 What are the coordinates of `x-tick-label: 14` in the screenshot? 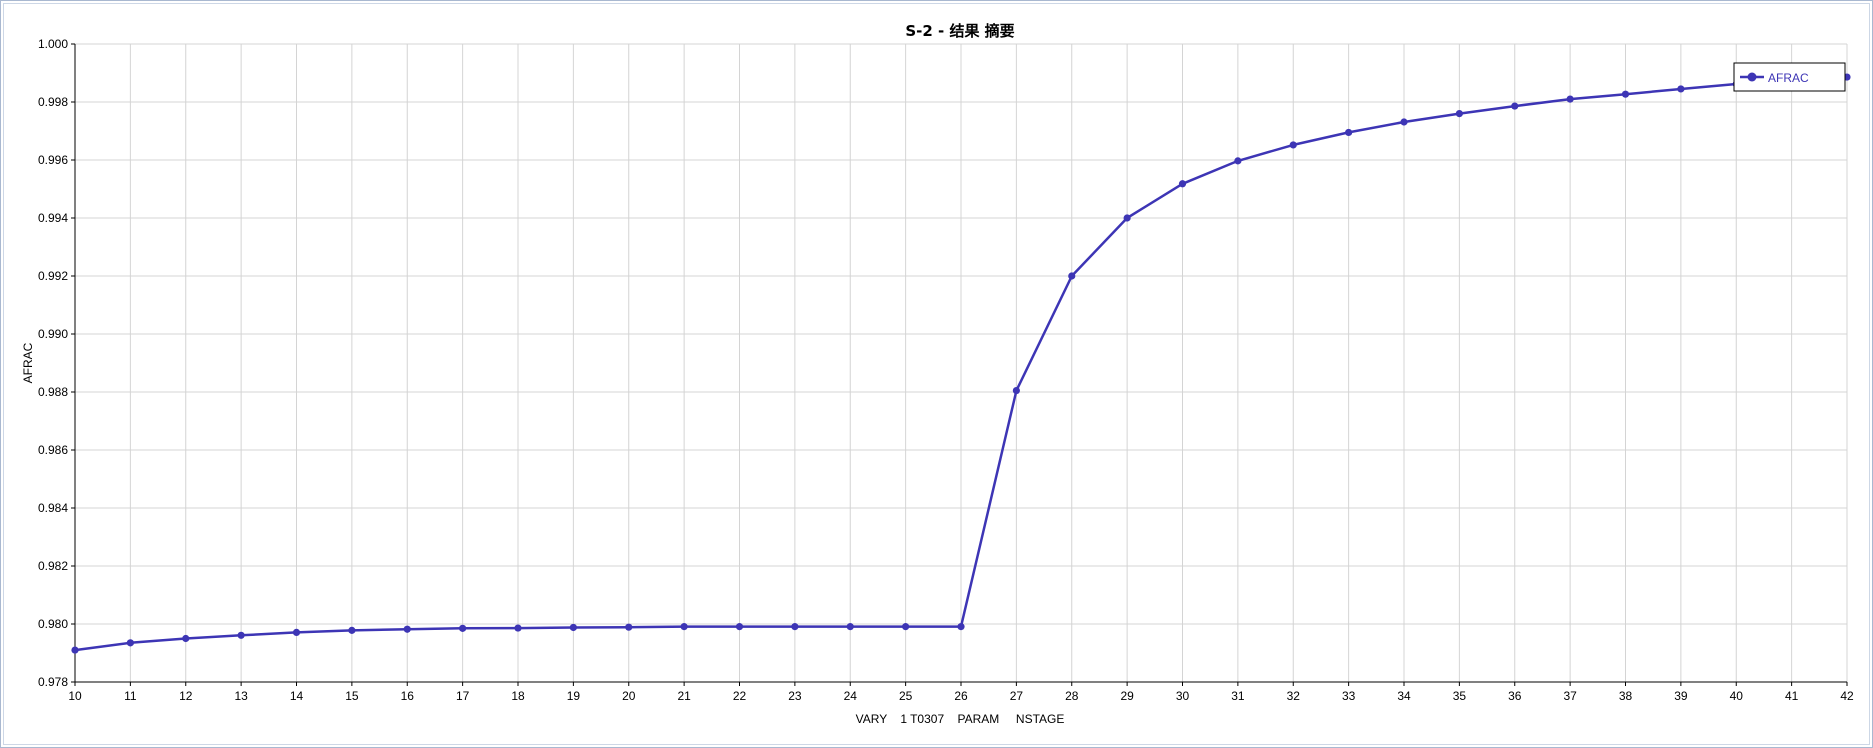 It's located at (297, 696).